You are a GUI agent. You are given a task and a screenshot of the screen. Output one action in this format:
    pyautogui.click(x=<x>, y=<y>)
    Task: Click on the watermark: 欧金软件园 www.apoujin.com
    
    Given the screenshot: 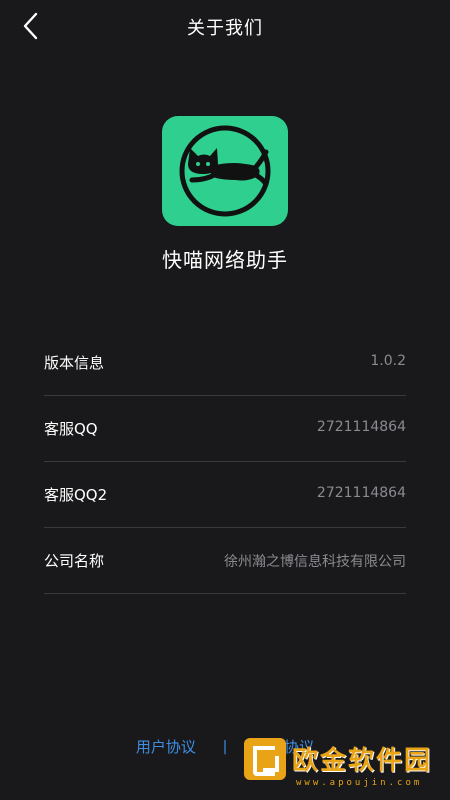 What is the action you would take?
    pyautogui.click(x=343, y=765)
    